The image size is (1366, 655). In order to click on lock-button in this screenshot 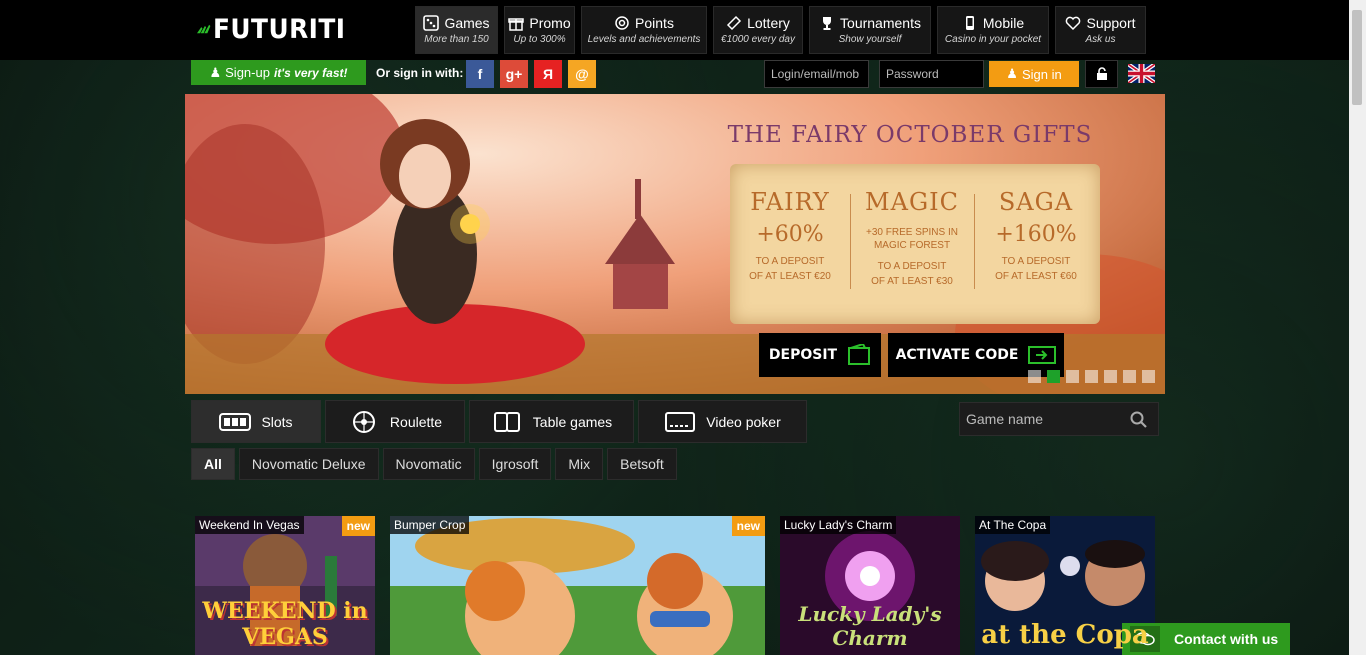, I will do `click(1101, 74)`.